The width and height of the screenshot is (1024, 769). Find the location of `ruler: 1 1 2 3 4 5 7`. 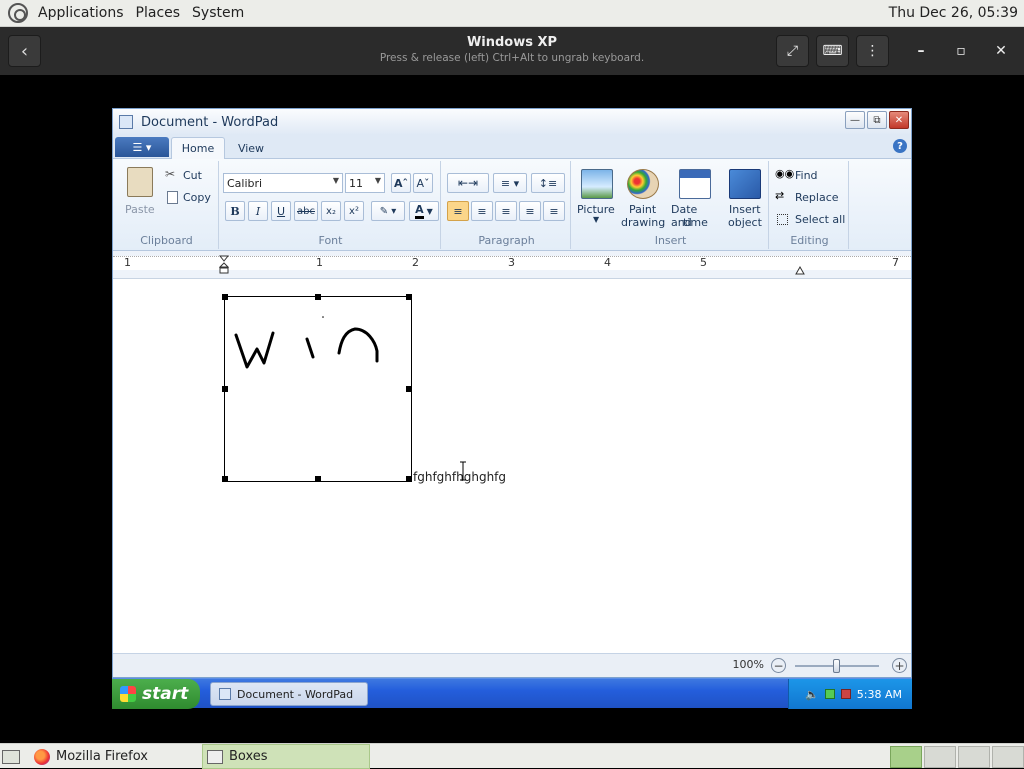

ruler: 1 1 2 3 4 5 7 is located at coordinates (512, 265).